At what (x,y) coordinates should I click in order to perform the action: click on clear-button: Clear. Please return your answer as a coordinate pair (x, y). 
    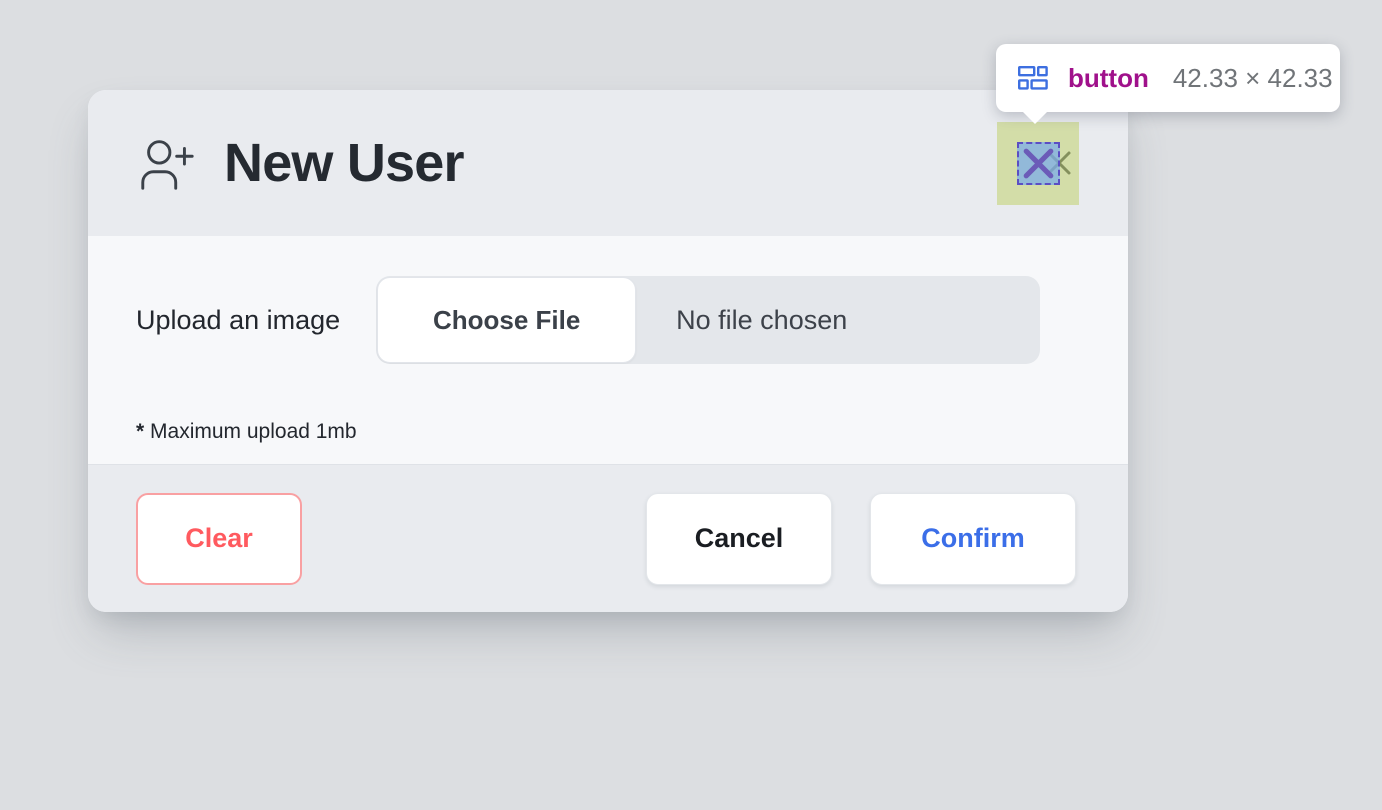
    Looking at the image, I should click on (219, 538).